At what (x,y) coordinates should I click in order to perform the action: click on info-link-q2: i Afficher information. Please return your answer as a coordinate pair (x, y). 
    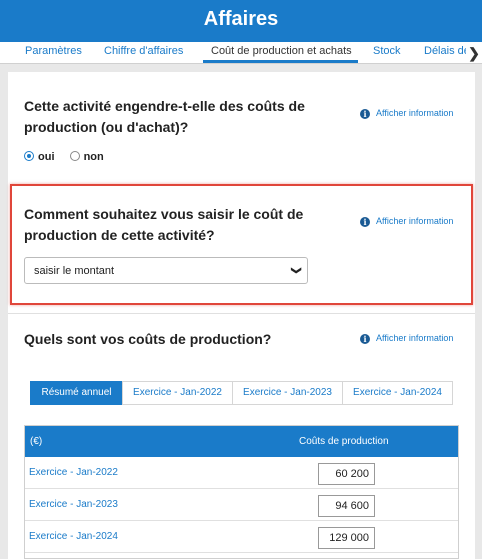
    Looking at the image, I should click on (406, 221).